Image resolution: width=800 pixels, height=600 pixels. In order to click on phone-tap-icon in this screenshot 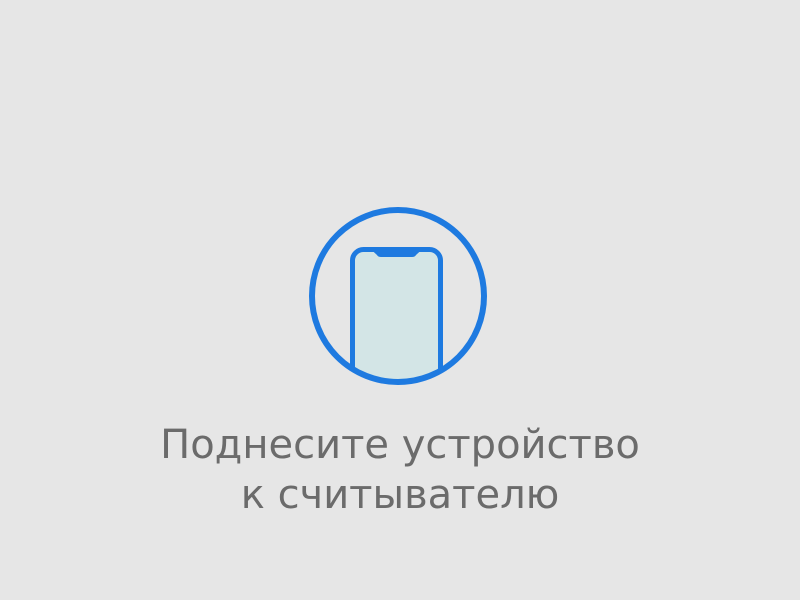, I will do `click(398, 296)`.